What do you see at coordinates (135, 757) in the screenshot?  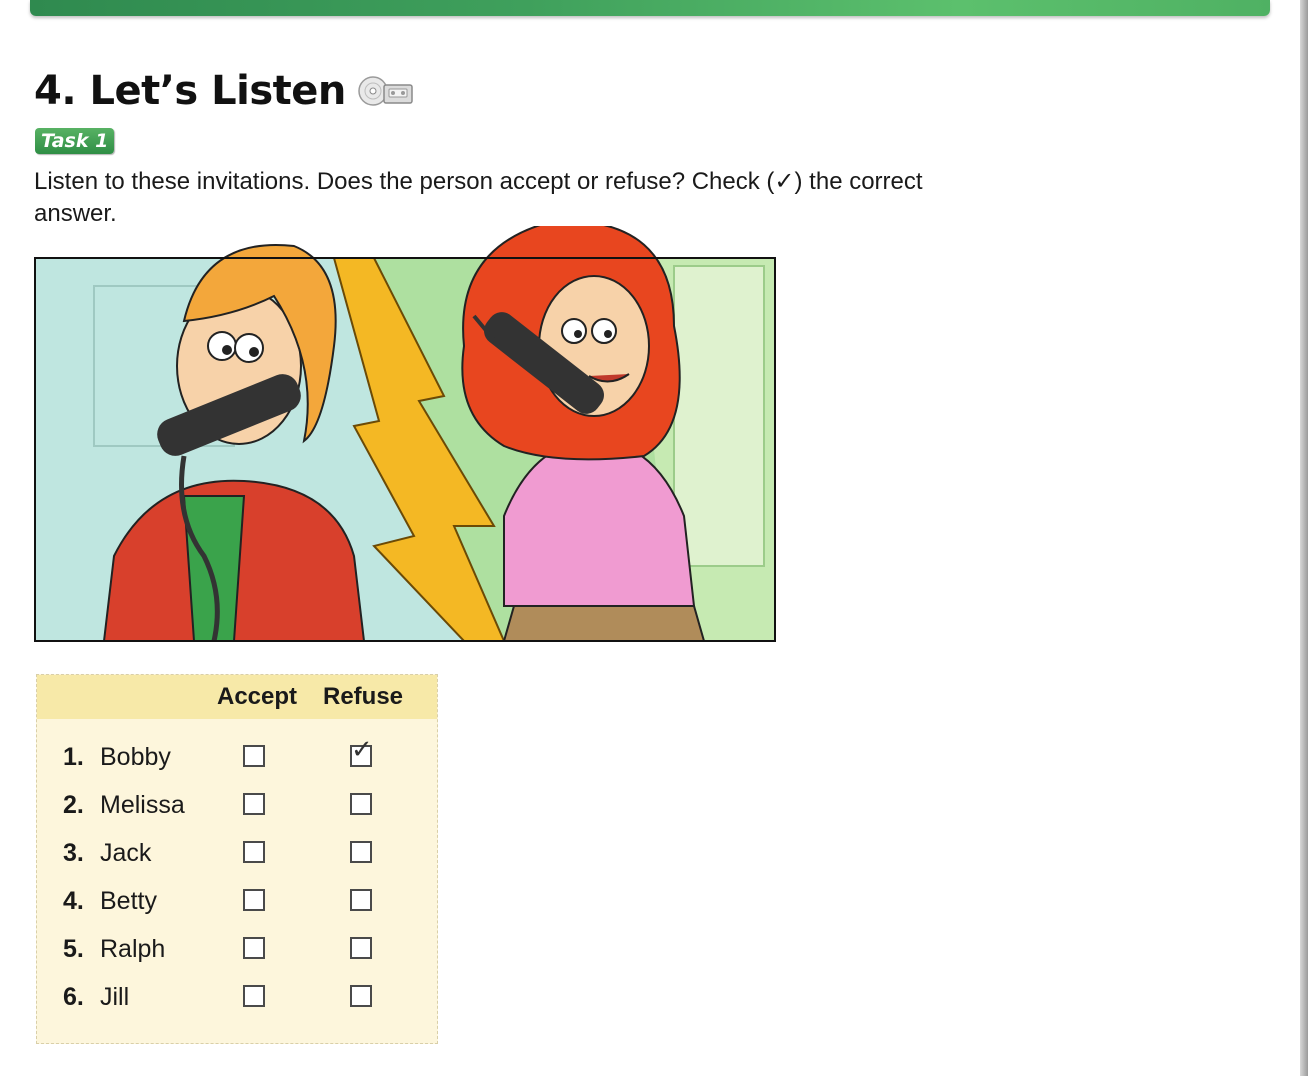 I see `row-name: Bobby` at bounding box center [135, 757].